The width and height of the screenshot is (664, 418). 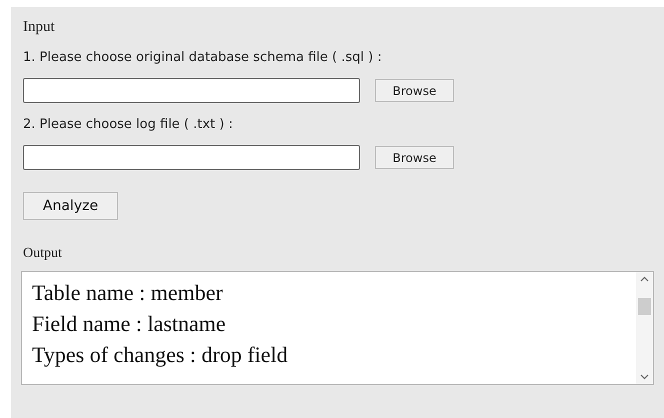 What do you see at coordinates (203, 57) in the screenshot?
I see `field-label: 1. Please choose original database schema file ( .sql ) :` at bounding box center [203, 57].